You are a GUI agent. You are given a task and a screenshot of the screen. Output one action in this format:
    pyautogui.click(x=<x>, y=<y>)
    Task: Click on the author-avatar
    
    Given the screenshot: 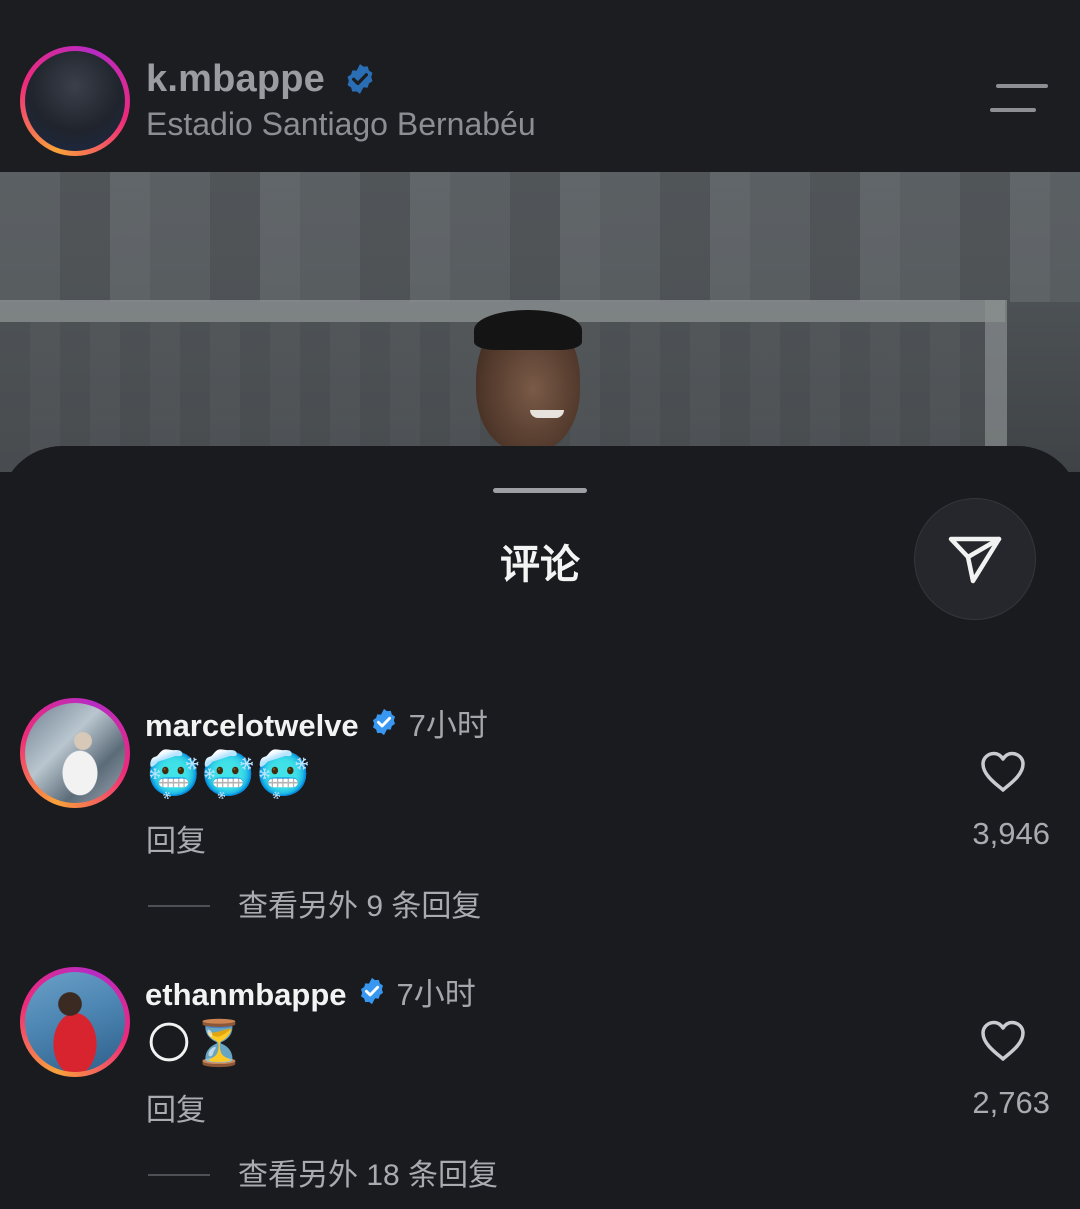 What is the action you would take?
    pyautogui.click(x=75, y=101)
    